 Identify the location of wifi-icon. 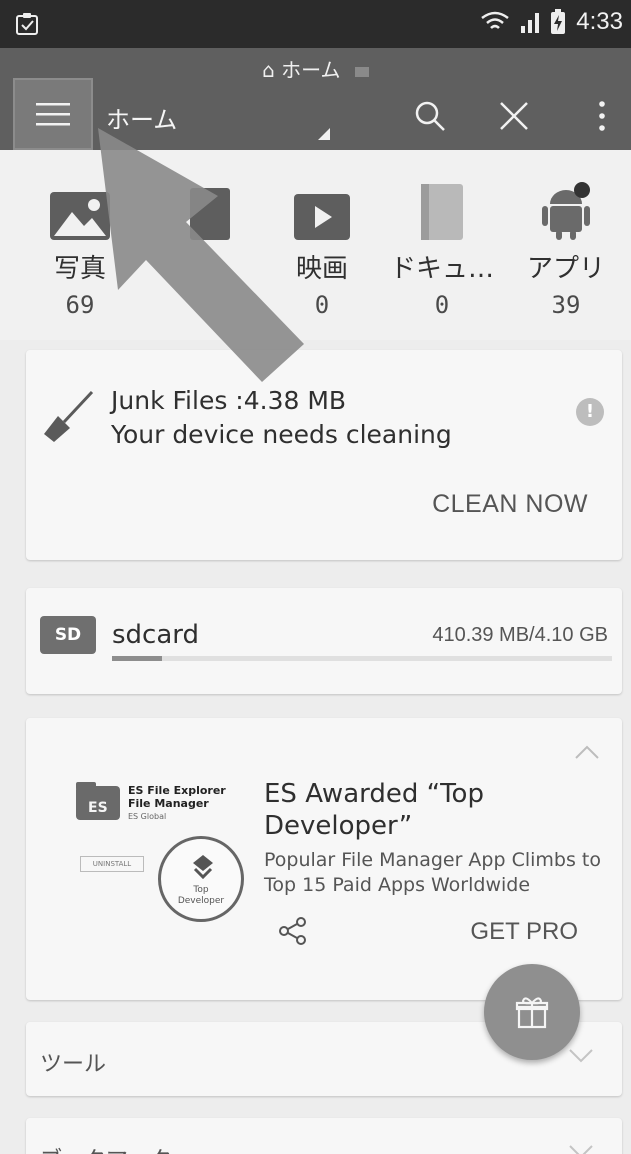
(495, 20).